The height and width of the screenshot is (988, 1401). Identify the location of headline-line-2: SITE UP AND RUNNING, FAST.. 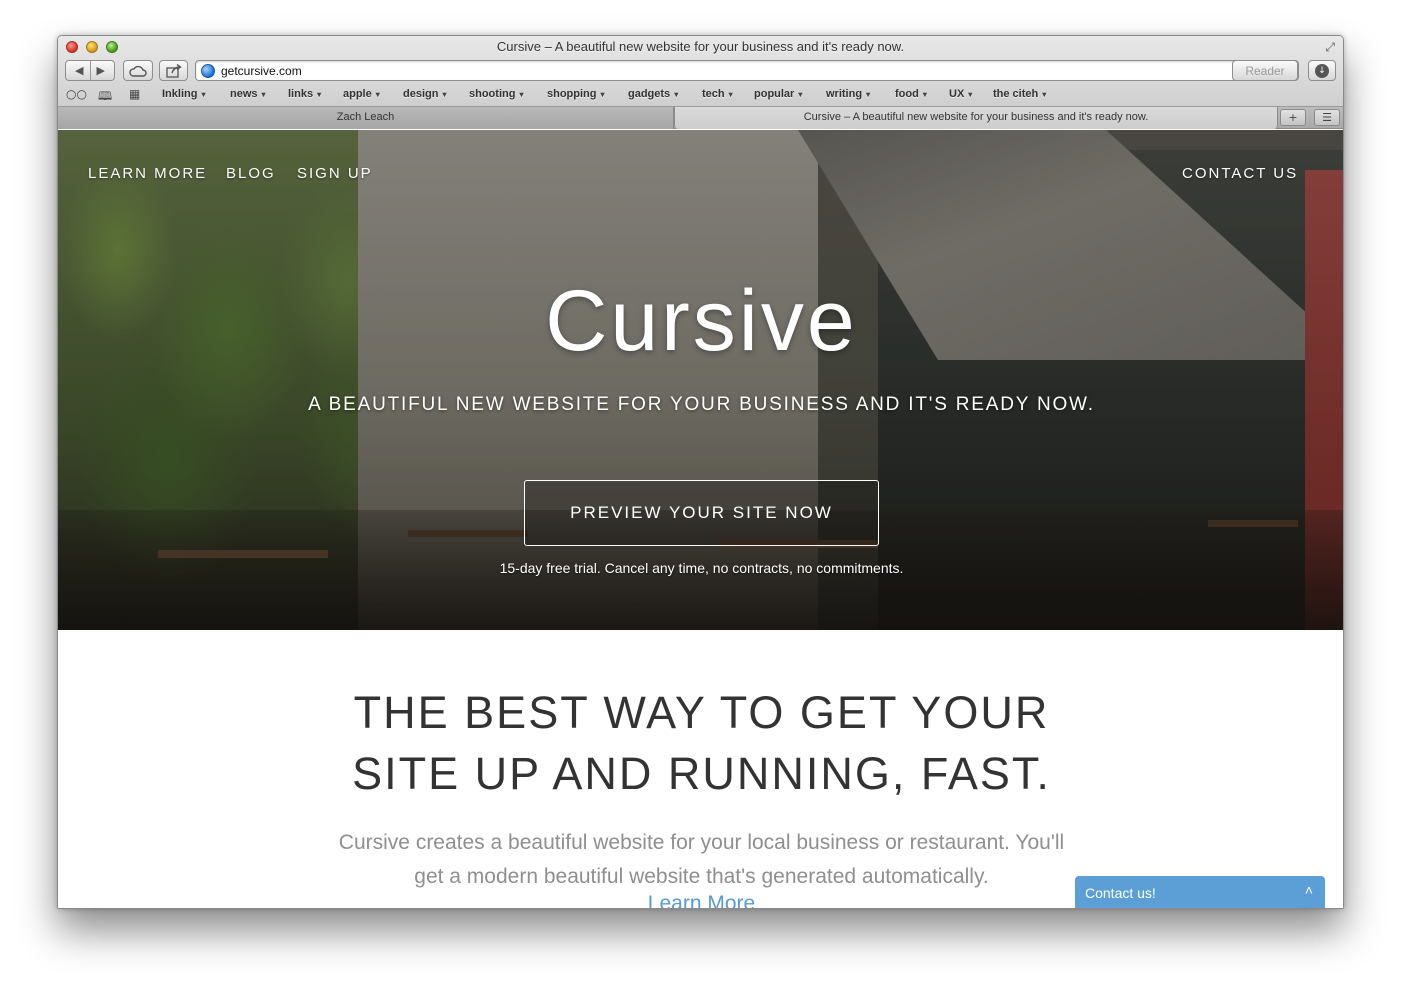
(701, 773).